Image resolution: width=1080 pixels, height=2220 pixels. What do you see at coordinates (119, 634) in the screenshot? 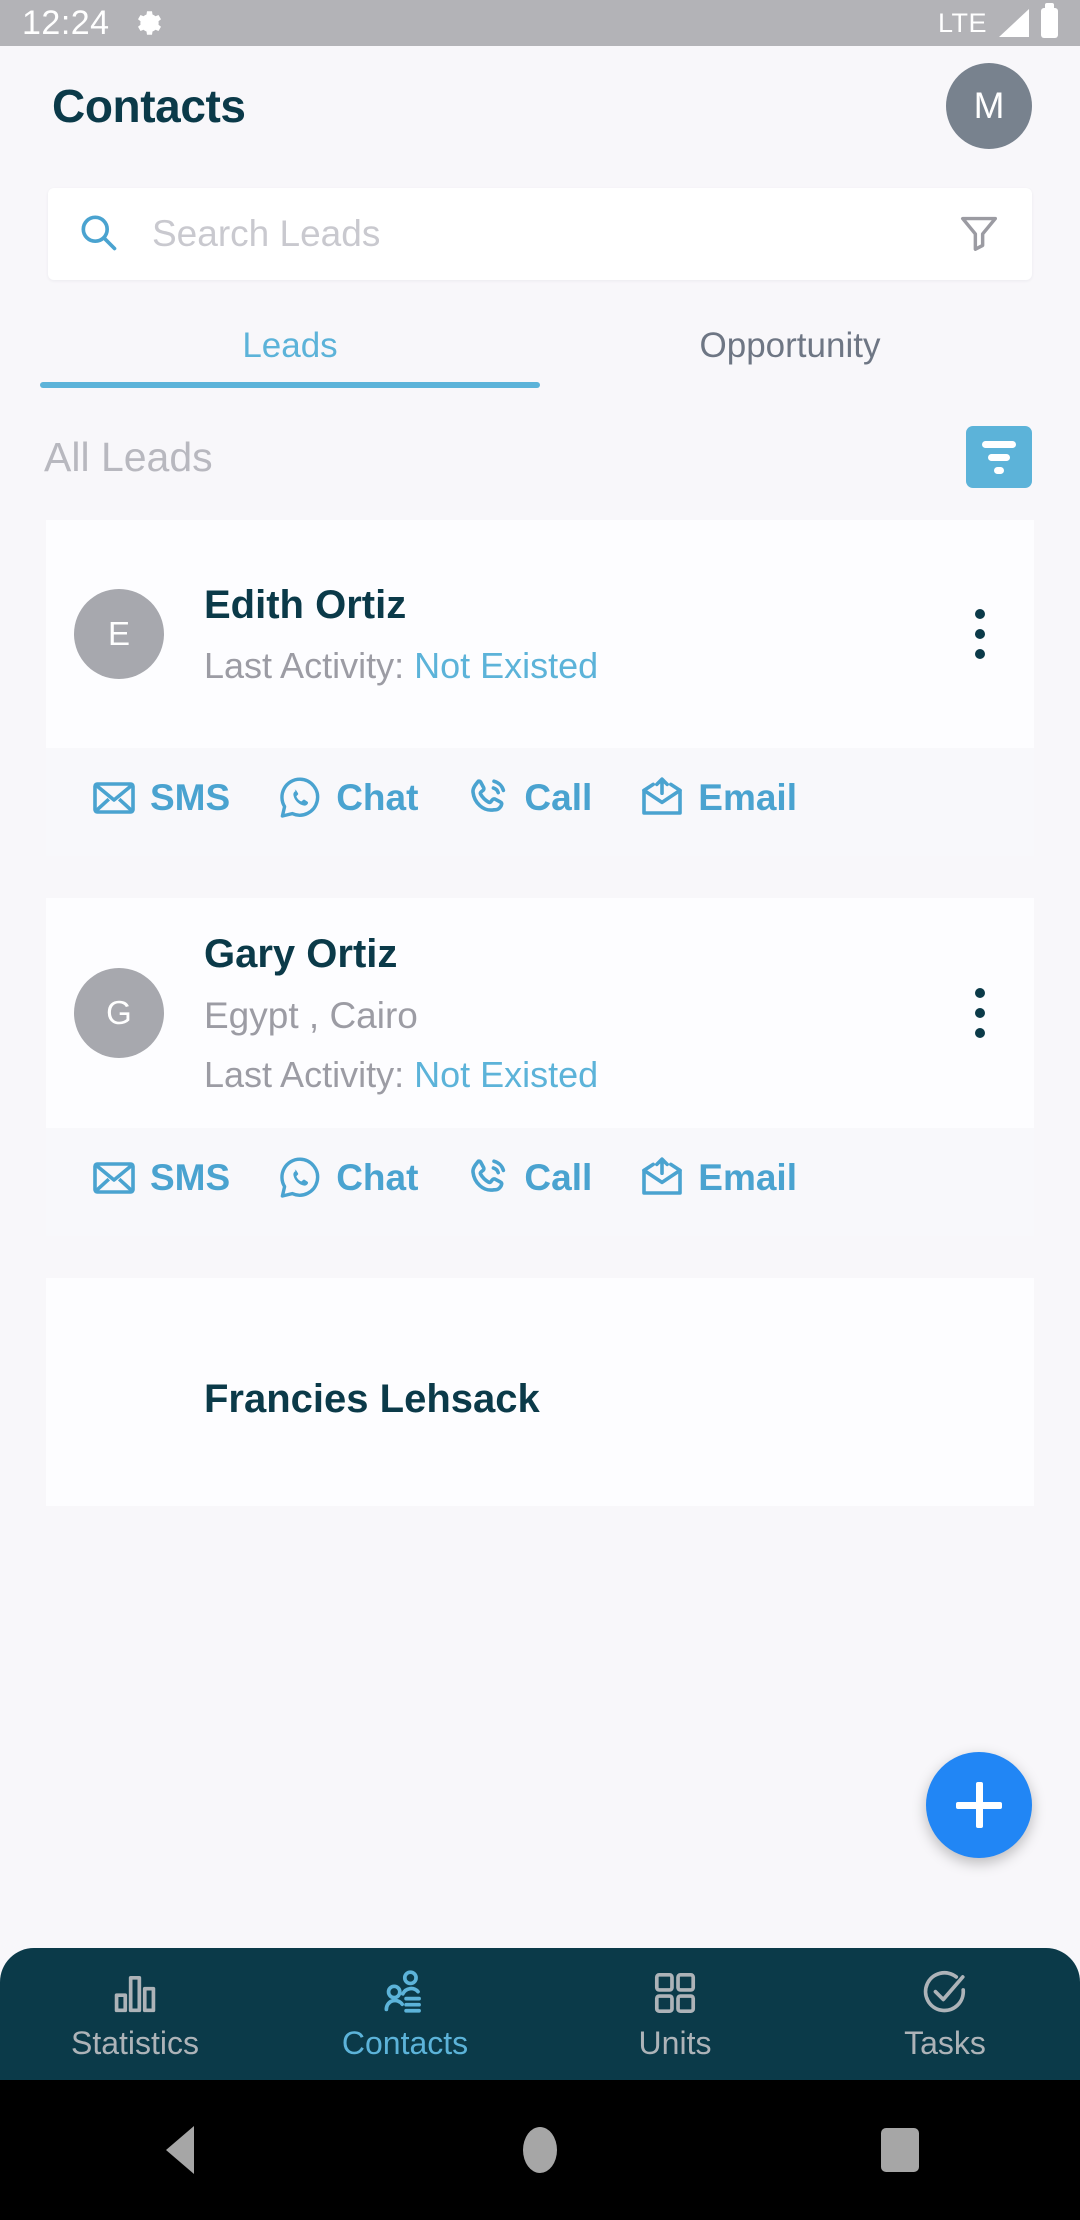
I see `avatar: E` at bounding box center [119, 634].